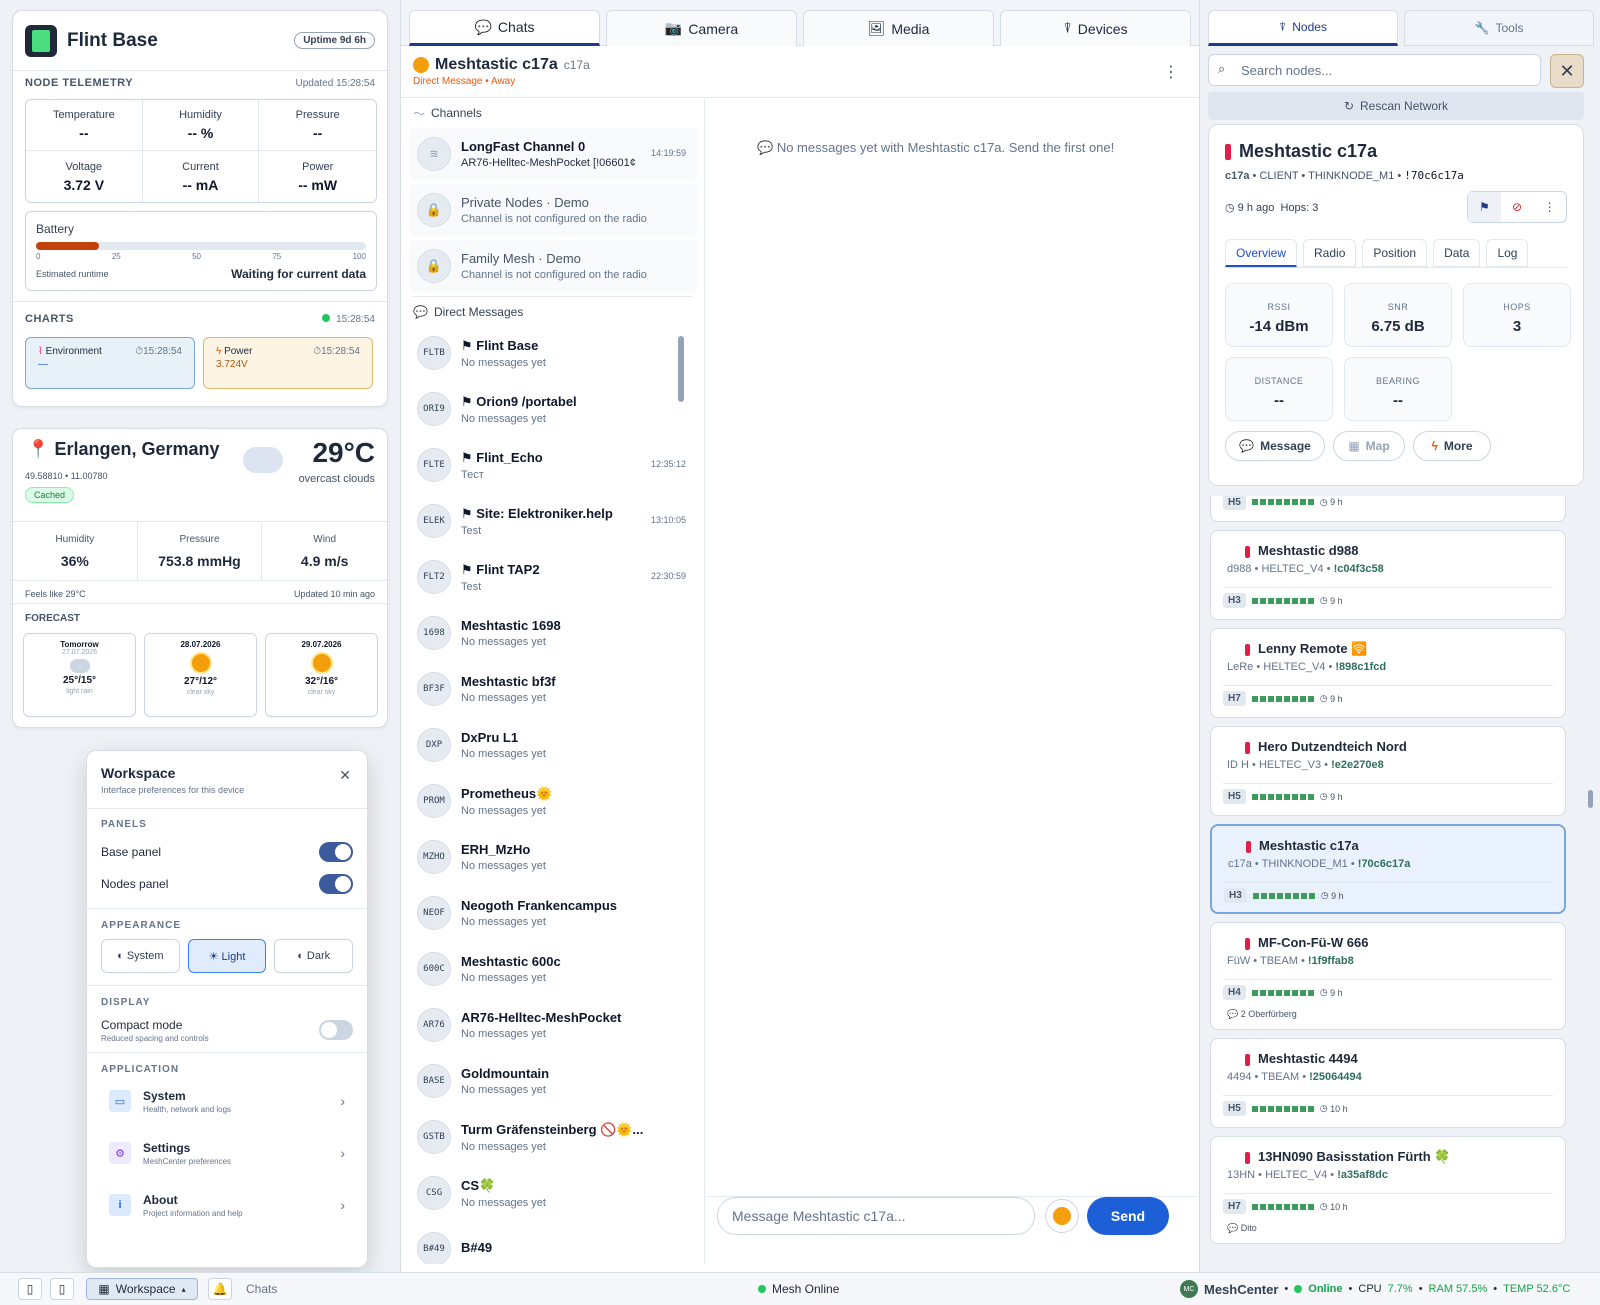 The image size is (1600, 1305). What do you see at coordinates (553, 465) in the screenshot?
I see `dm-item: FLTE ⚑ Flint_Echo Тест 12:35:12` at bounding box center [553, 465].